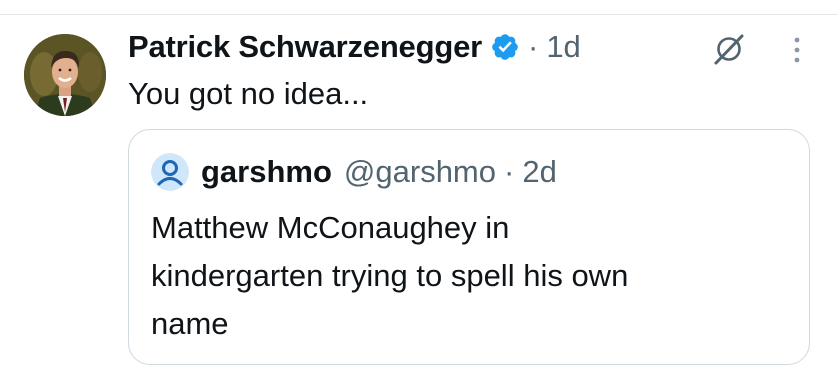 The width and height of the screenshot is (838, 368). I want to click on default-avatar-icon, so click(170, 172).